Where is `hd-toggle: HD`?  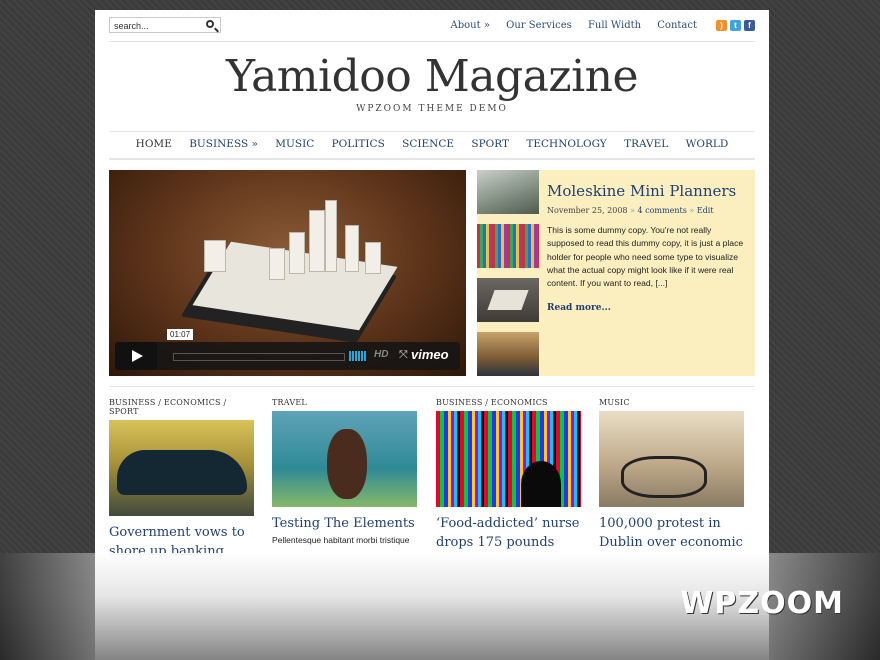
hd-toggle: HD is located at coordinates (381, 354).